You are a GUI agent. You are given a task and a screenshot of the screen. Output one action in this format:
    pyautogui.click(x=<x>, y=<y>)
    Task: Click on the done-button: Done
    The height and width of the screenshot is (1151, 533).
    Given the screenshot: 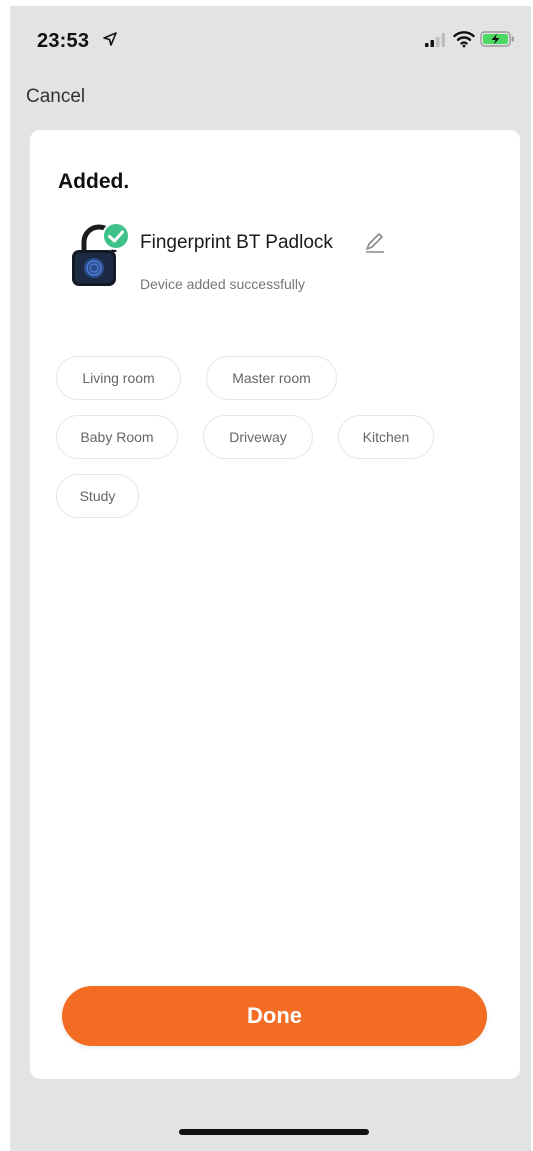 What is the action you would take?
    pyautogui.click(x=274, y=1016)
    